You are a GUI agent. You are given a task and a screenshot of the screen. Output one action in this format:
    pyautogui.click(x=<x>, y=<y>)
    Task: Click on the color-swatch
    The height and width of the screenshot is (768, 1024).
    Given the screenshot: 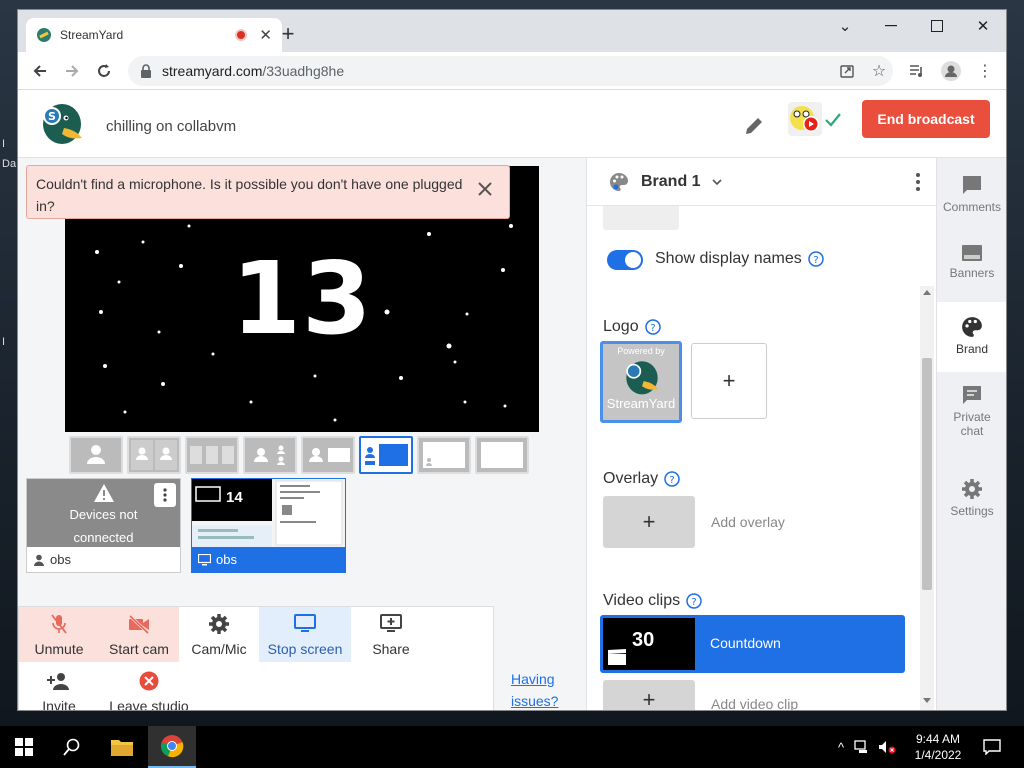 What is the action you would take?
    pyautogui.click(x=641, y=218)
    